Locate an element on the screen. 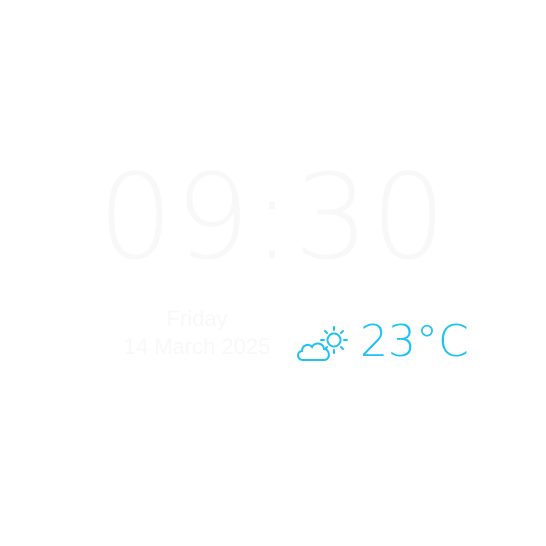  date-block: Friday 14 March 2025 is located at coordinates (197, 333).